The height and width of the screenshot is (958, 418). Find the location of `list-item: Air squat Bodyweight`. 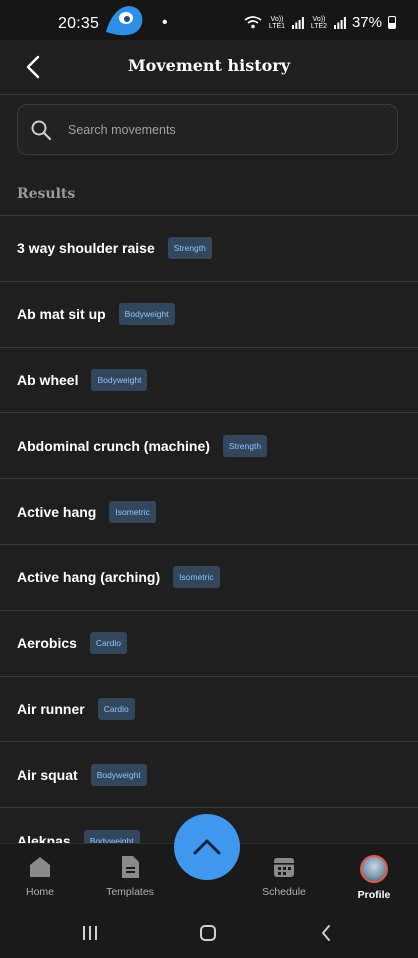

list-item: Air squat Bodyweight is located at coordinates (209, 775).